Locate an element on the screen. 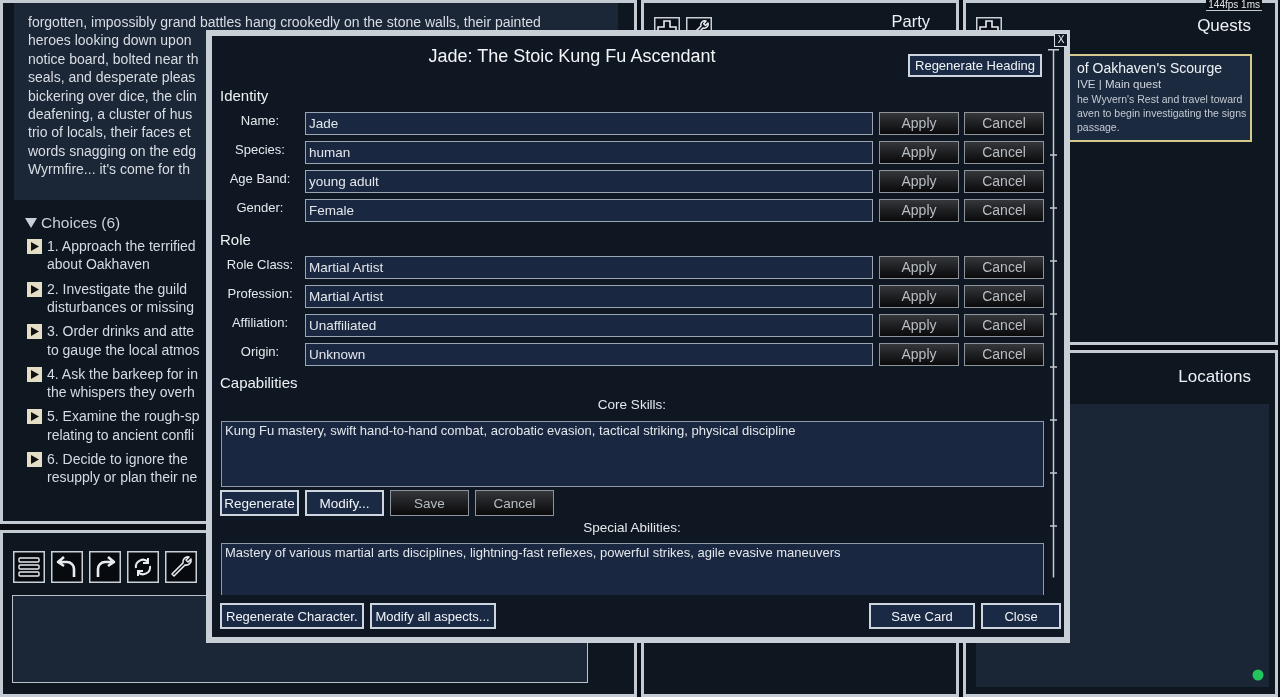 This screenshot has height=697, width=1280. quest-objective-line: he Wyvern's Rest and travel toward is located at coordinates (1160, 99).